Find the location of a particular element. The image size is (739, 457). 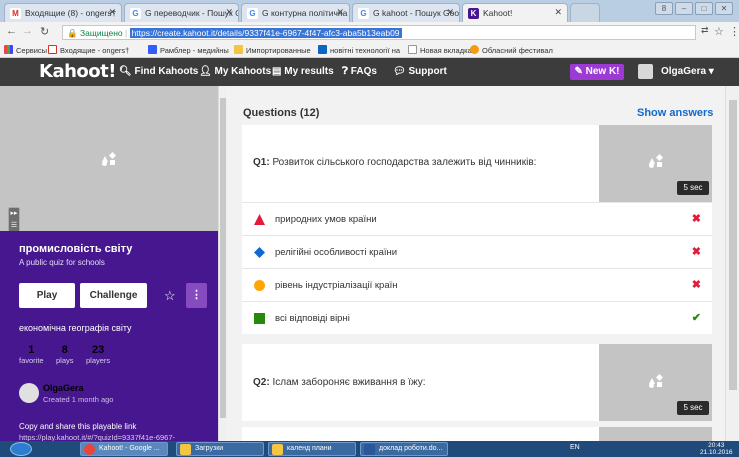

question-image: 5 sec is located at coordinates (655, 382).